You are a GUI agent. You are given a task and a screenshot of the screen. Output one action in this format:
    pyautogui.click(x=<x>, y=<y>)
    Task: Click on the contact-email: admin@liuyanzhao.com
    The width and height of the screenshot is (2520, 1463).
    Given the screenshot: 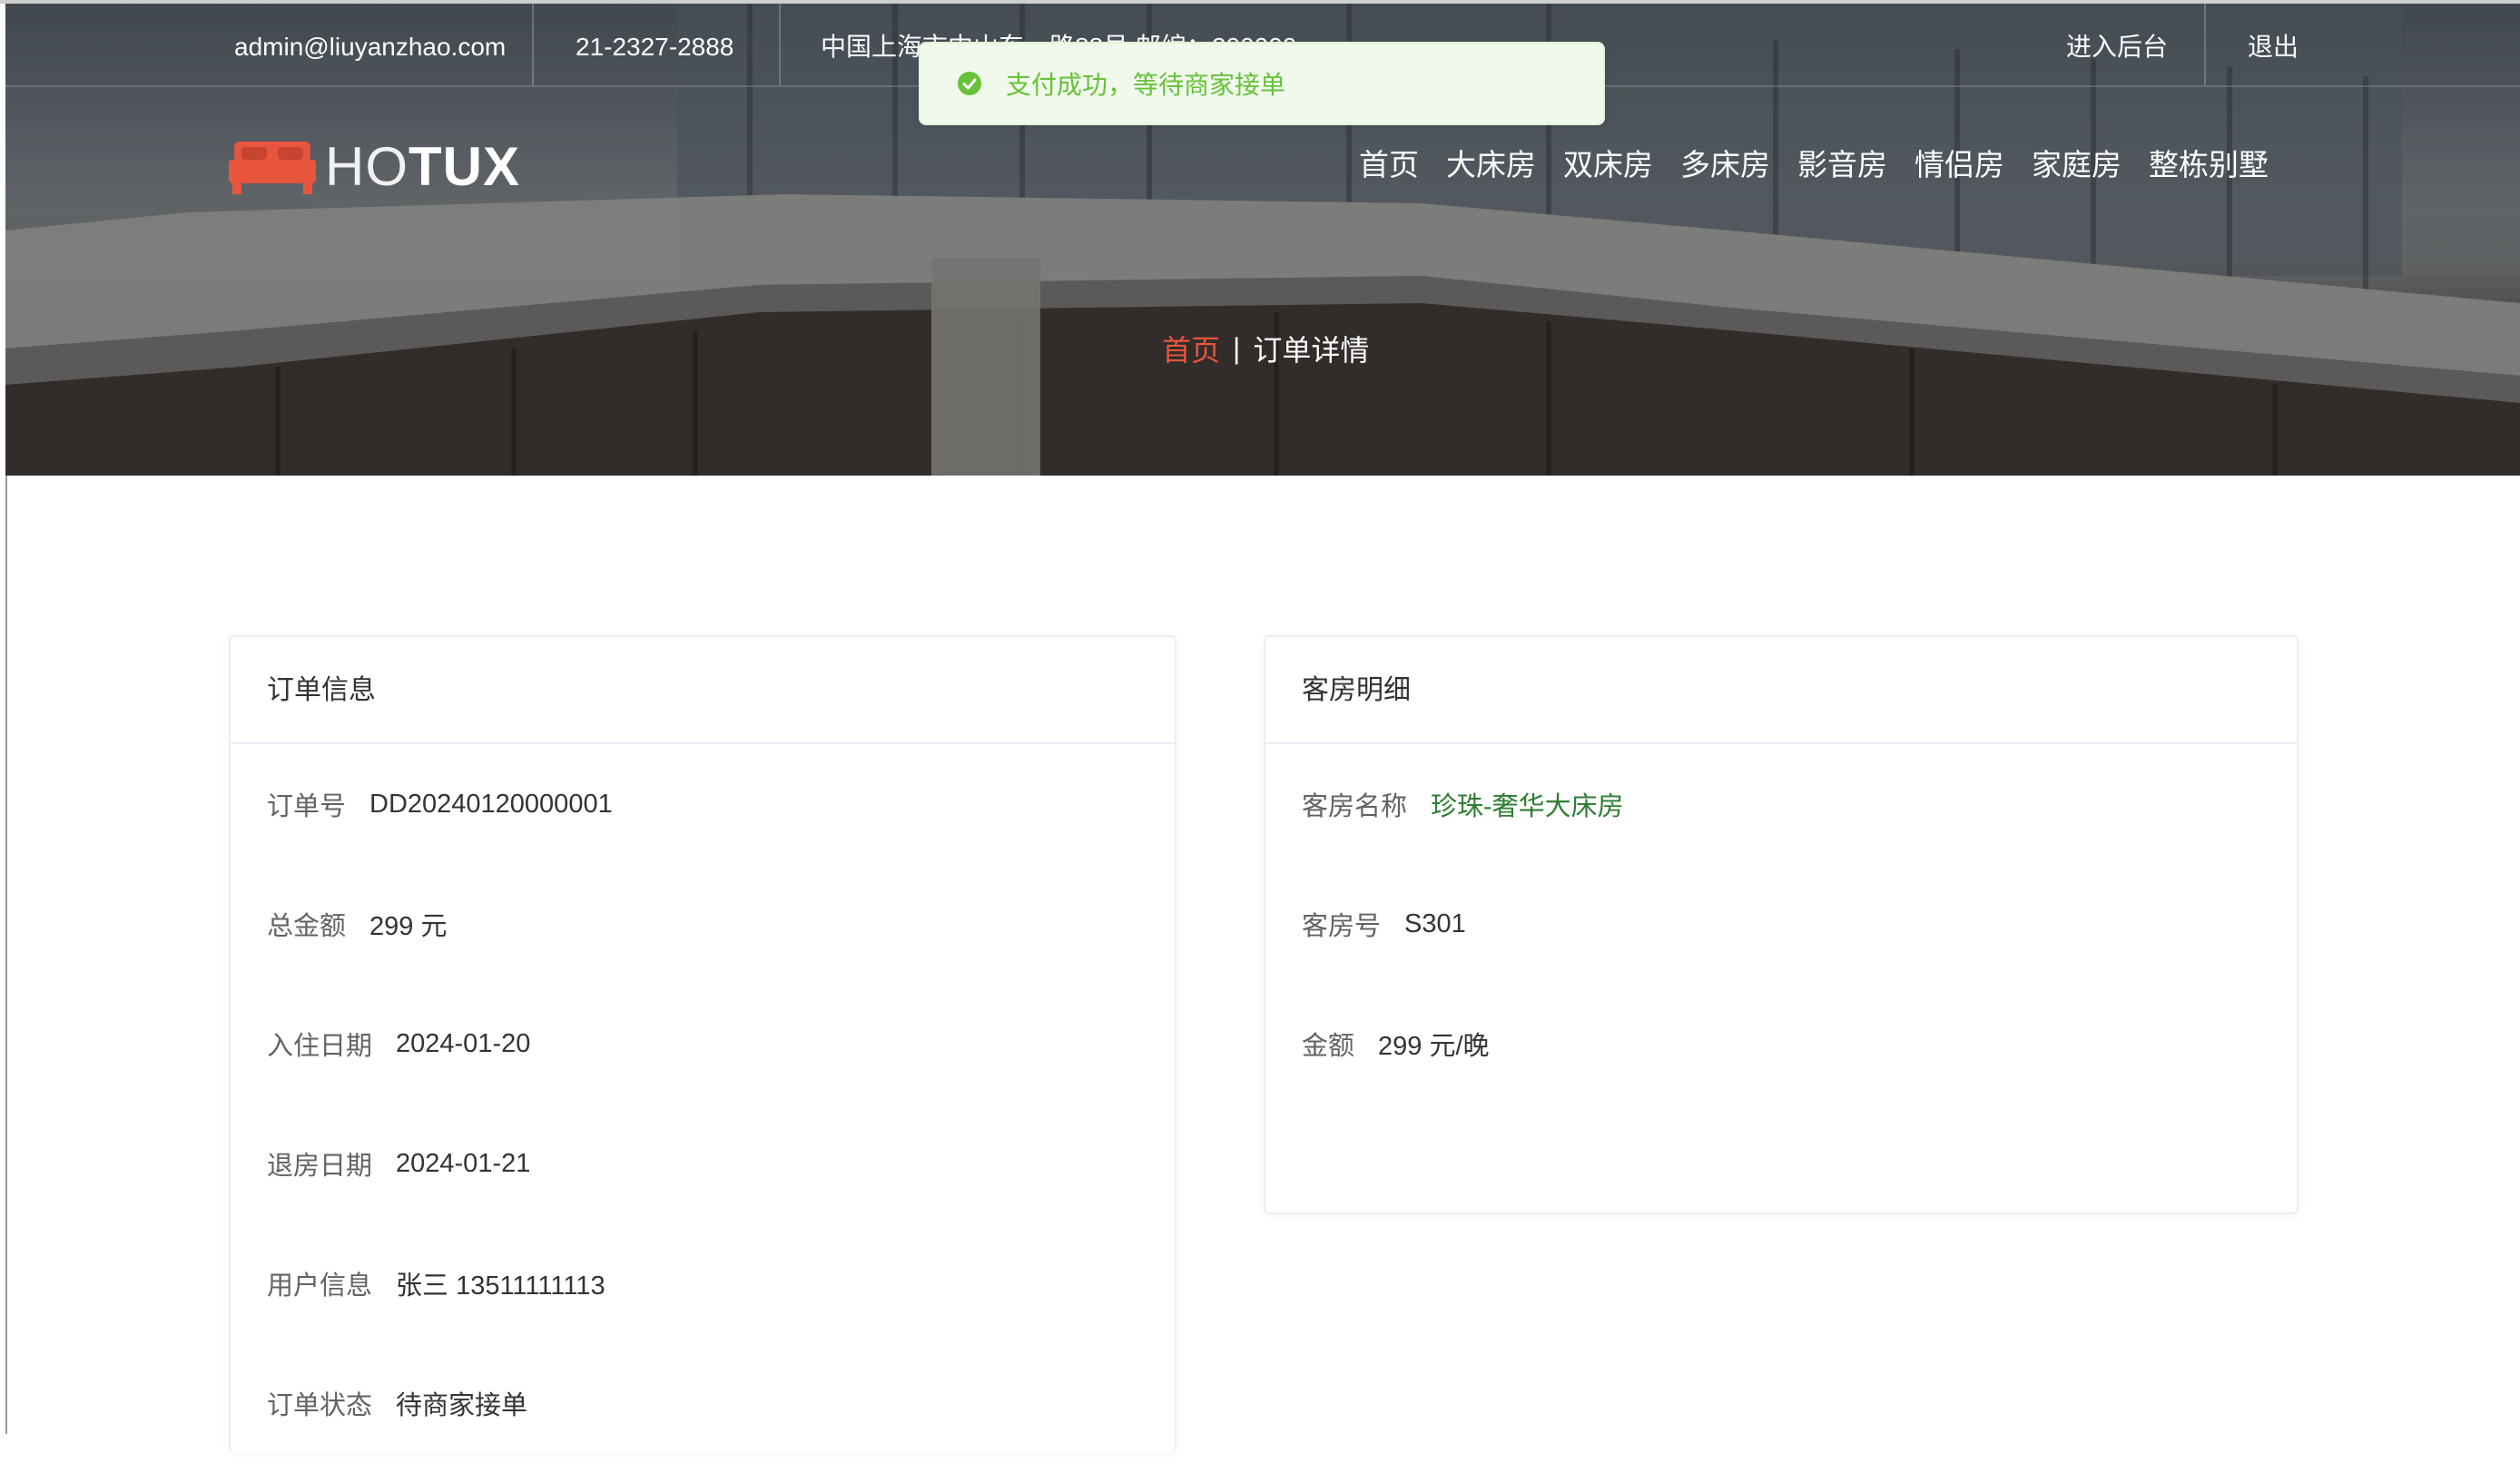 What is the action you would take?
    pyautogui.click(x=370, y=44)
    